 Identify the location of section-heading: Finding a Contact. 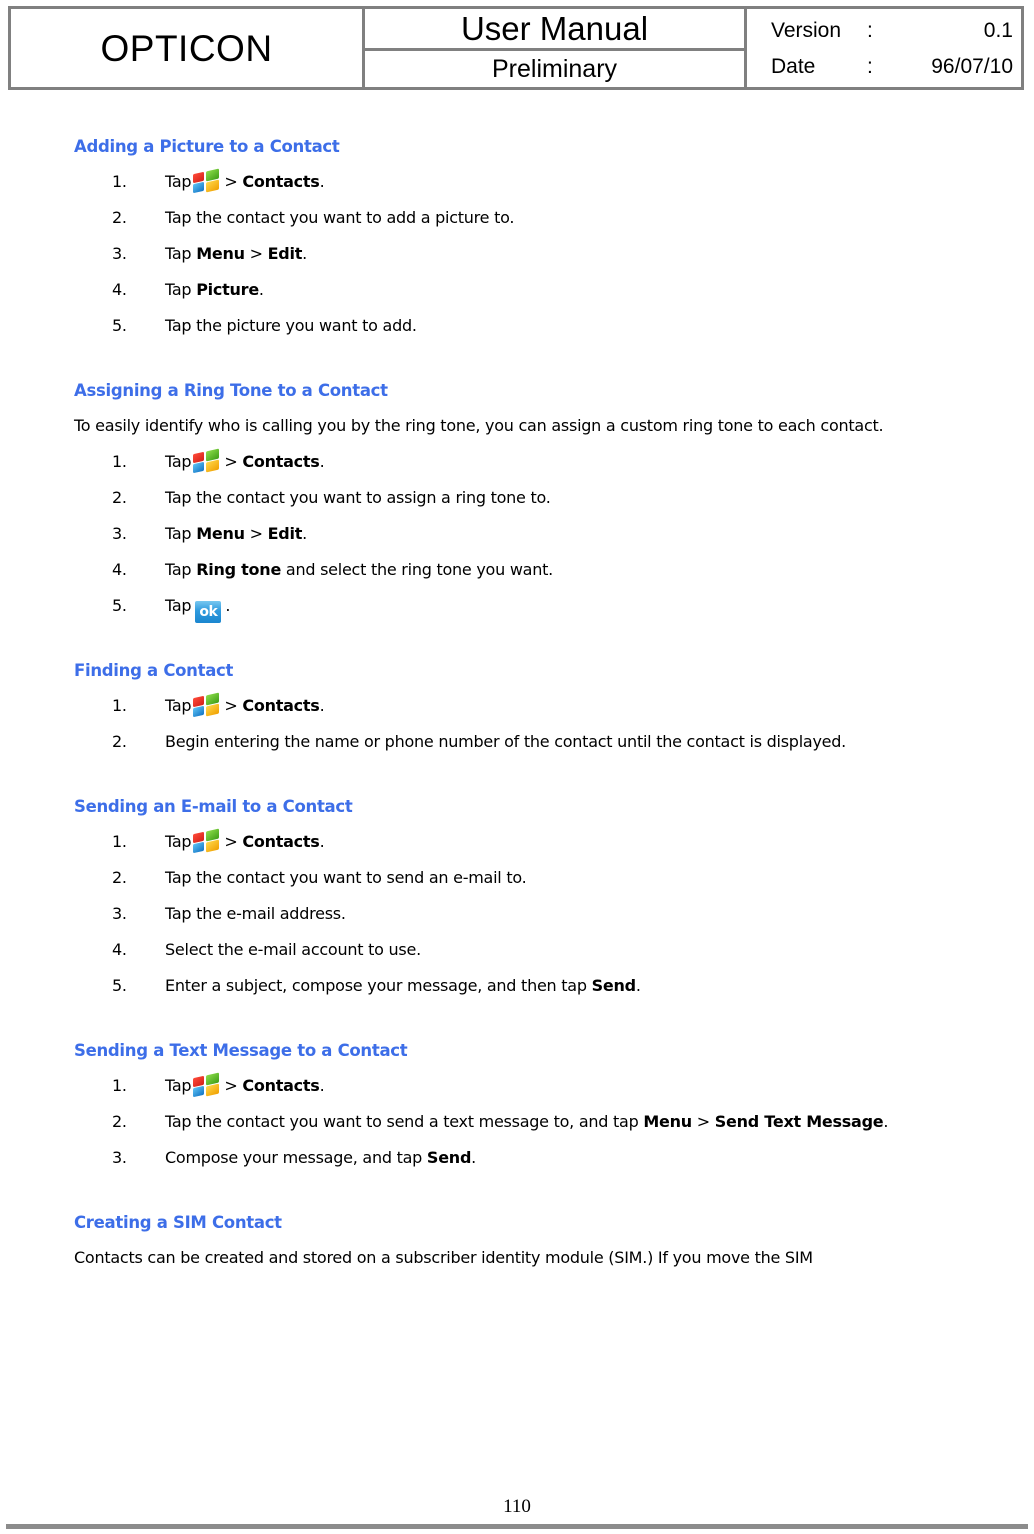
(154, 670).